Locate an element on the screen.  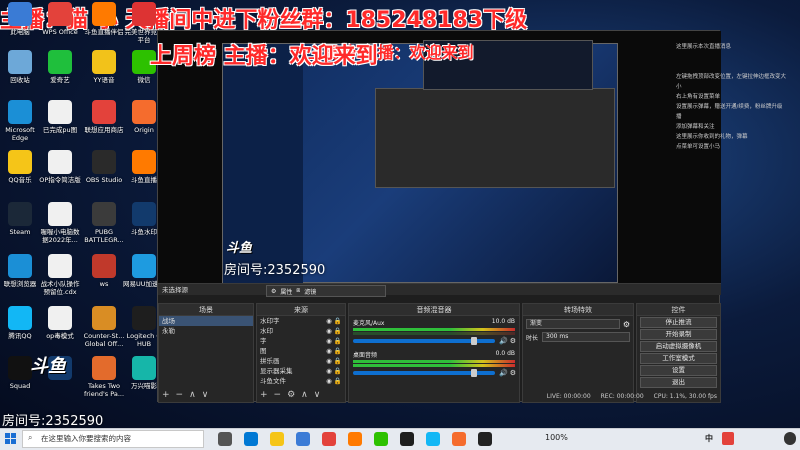
squad-icon is located at coordinates (20, 368).